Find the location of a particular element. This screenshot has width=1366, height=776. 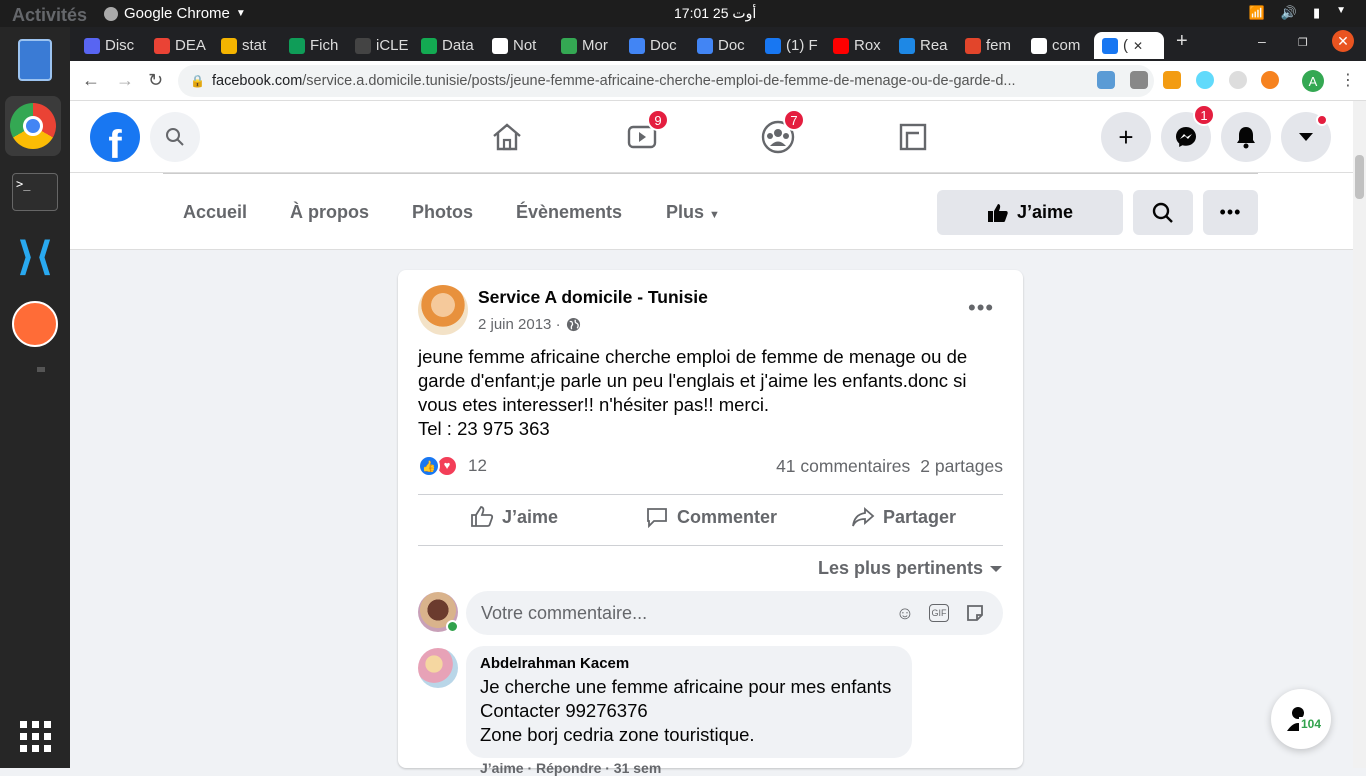

browser-tab: DEA is located at coordinates (184, 45).